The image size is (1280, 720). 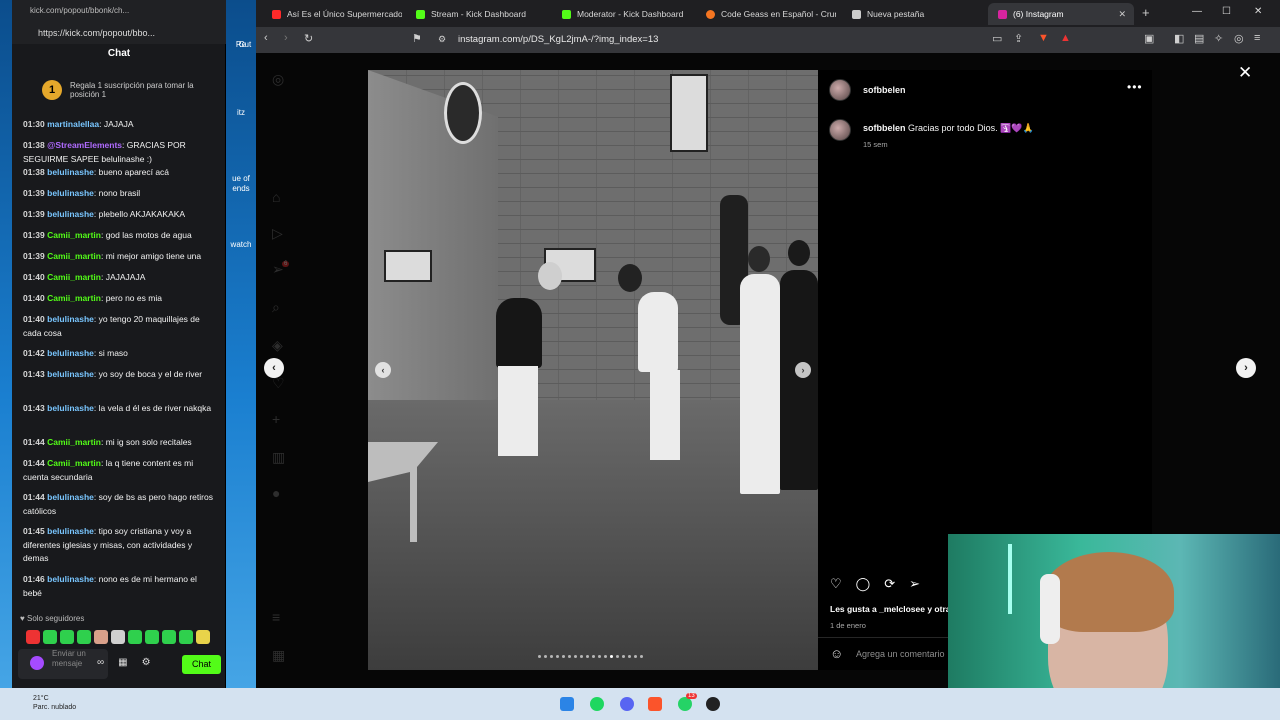 What do you see at coordinates (567, 704) in the screenshot?
I see `start-icon` at bounding box center [567, 704].